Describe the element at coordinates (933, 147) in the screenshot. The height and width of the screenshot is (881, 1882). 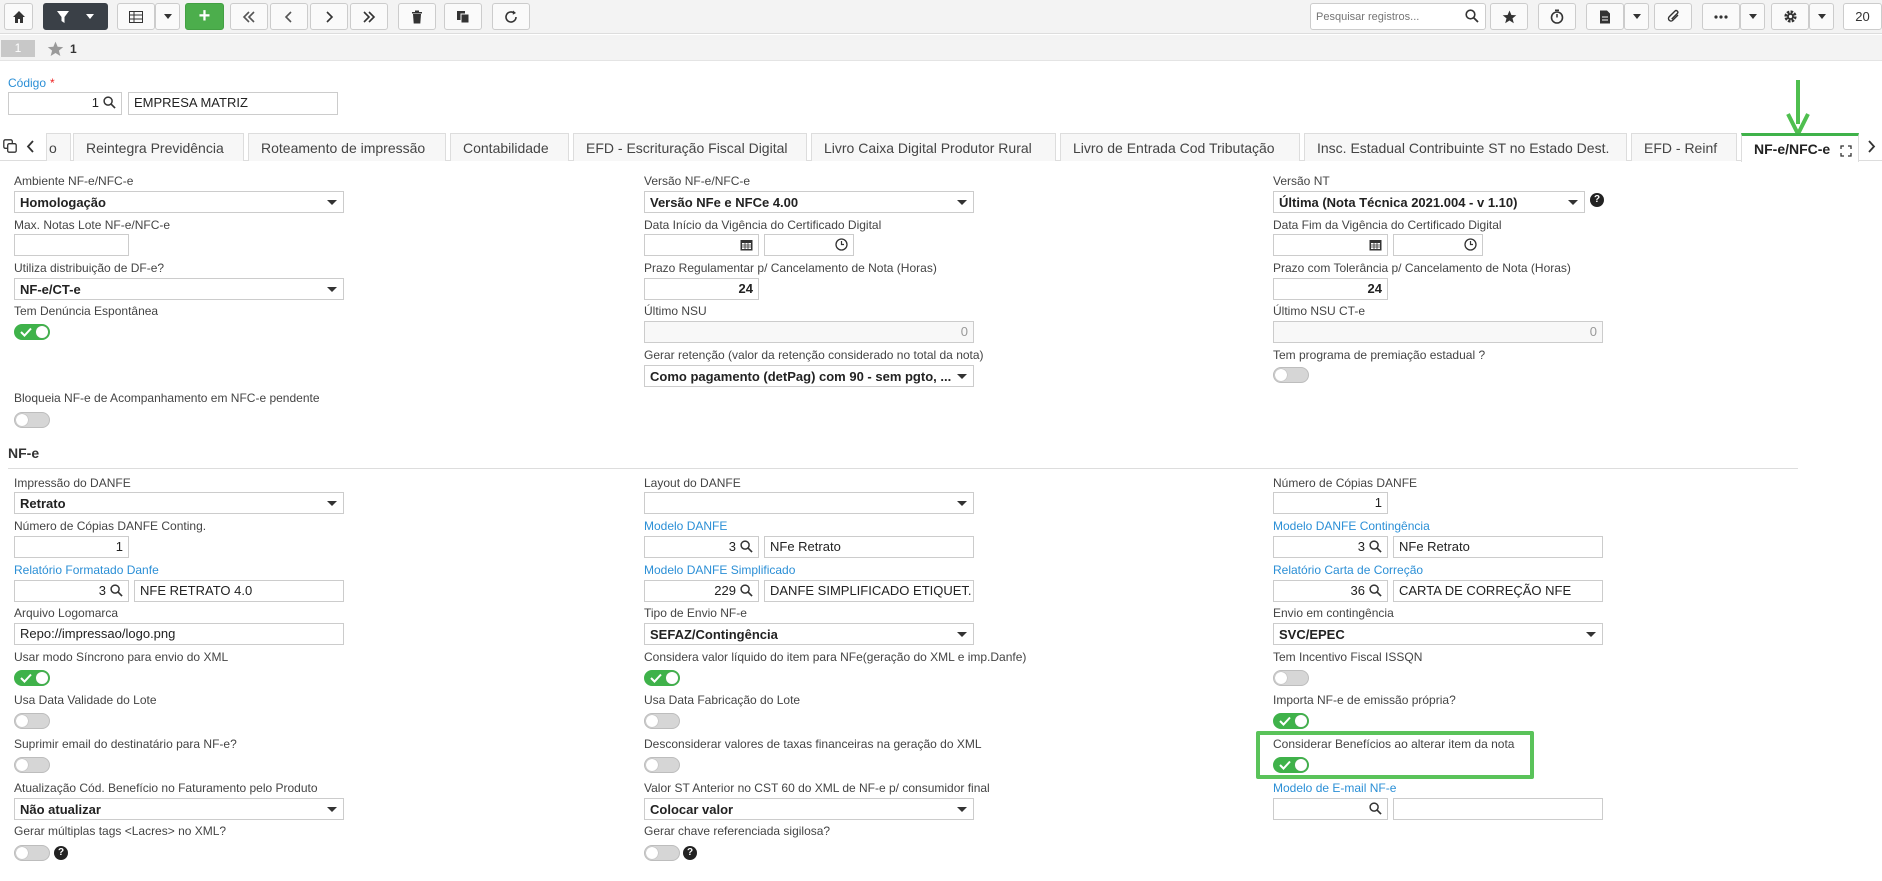
I see `tab-livro-caixa: Livro Caixa Digital Produtor Rural` at that location.